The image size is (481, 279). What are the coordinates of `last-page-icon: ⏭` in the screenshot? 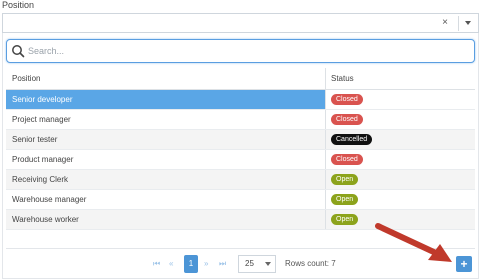 It's located at (222, 264).